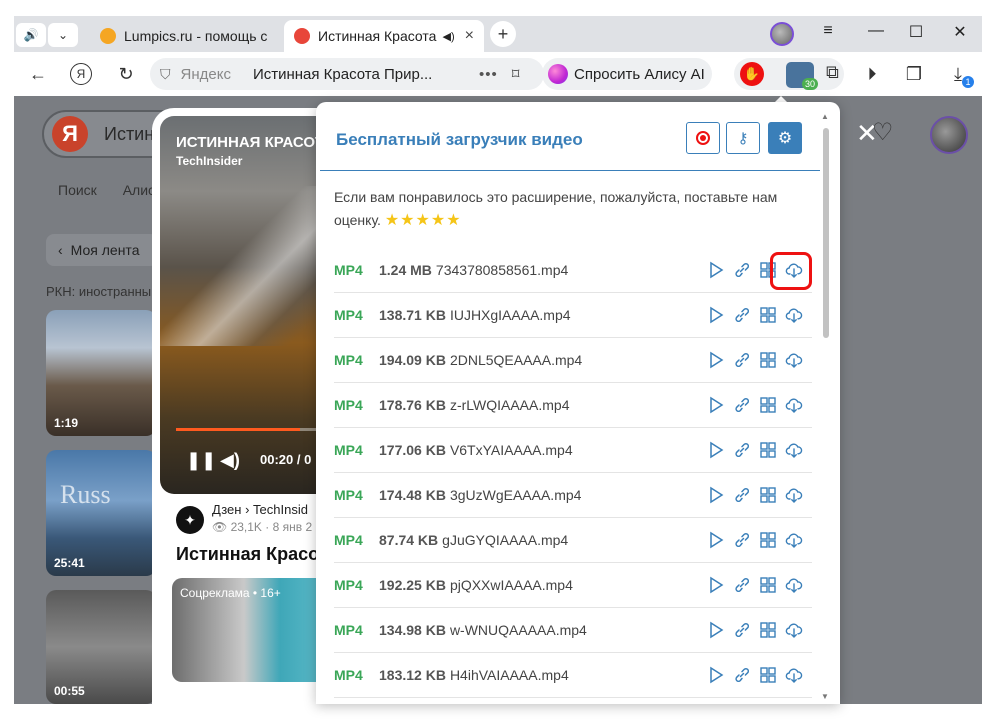 The image size is (997, 720). I want to click on tab-video: Истинная Красота П ◀) ×, so click(384, 36).